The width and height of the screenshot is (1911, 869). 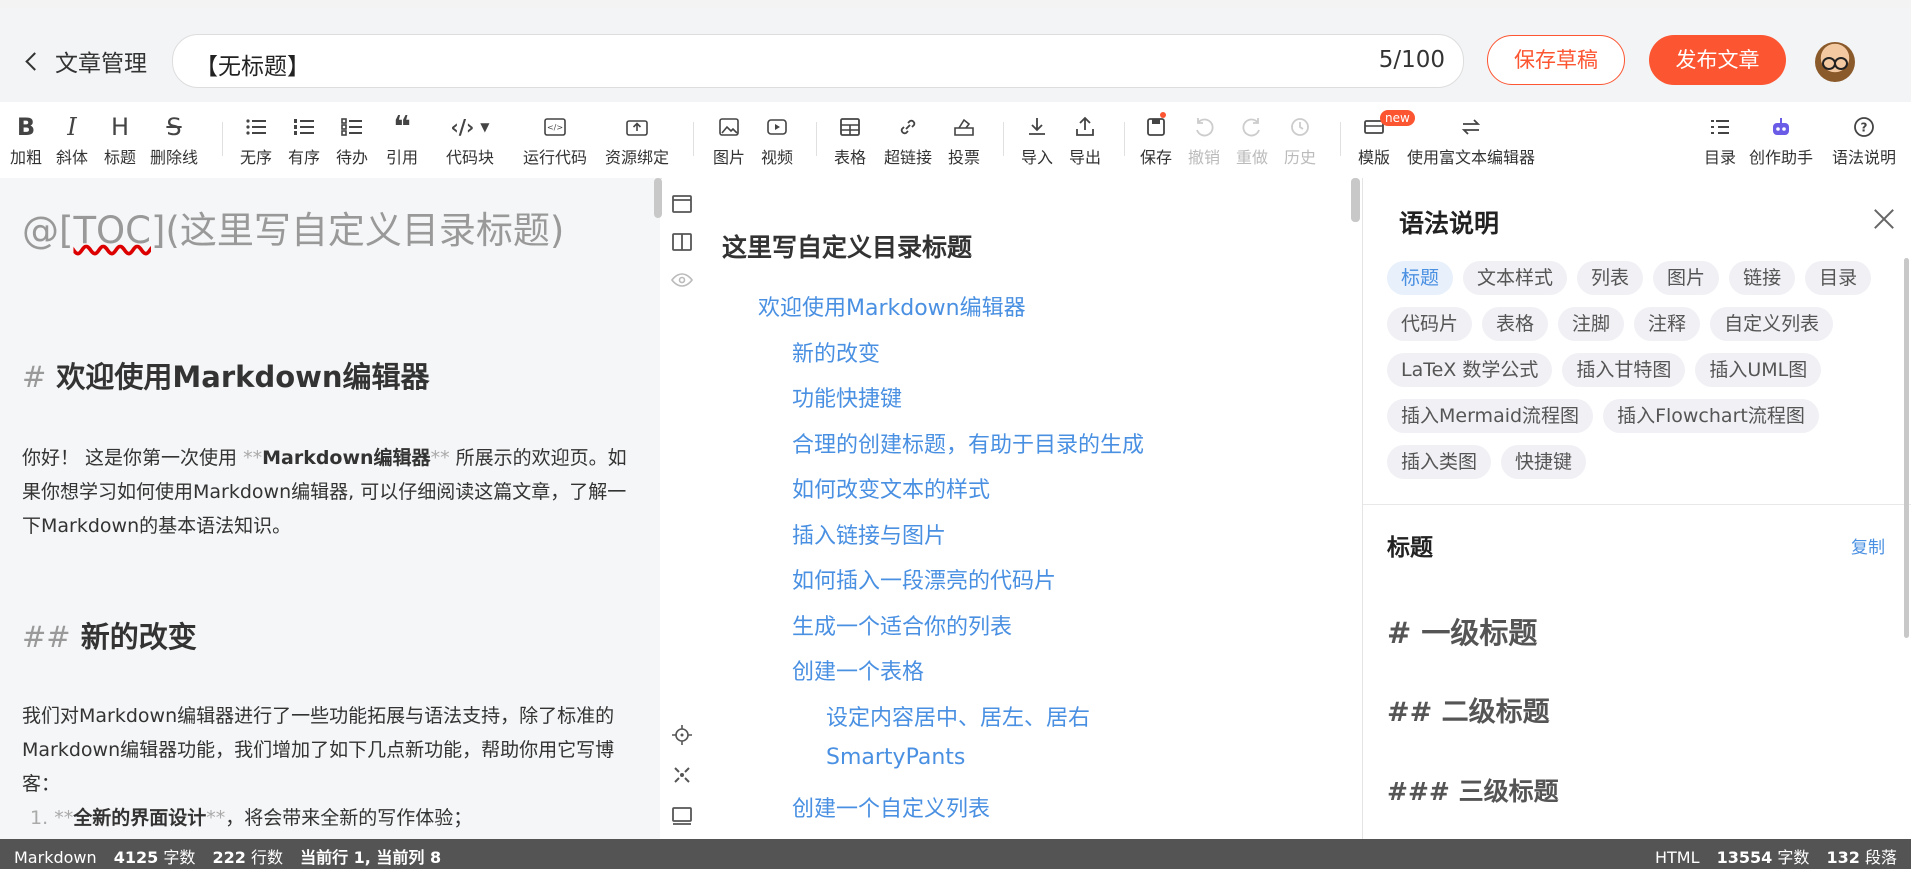 I want to click on heading-icon: H, so click(x=120, y=127).